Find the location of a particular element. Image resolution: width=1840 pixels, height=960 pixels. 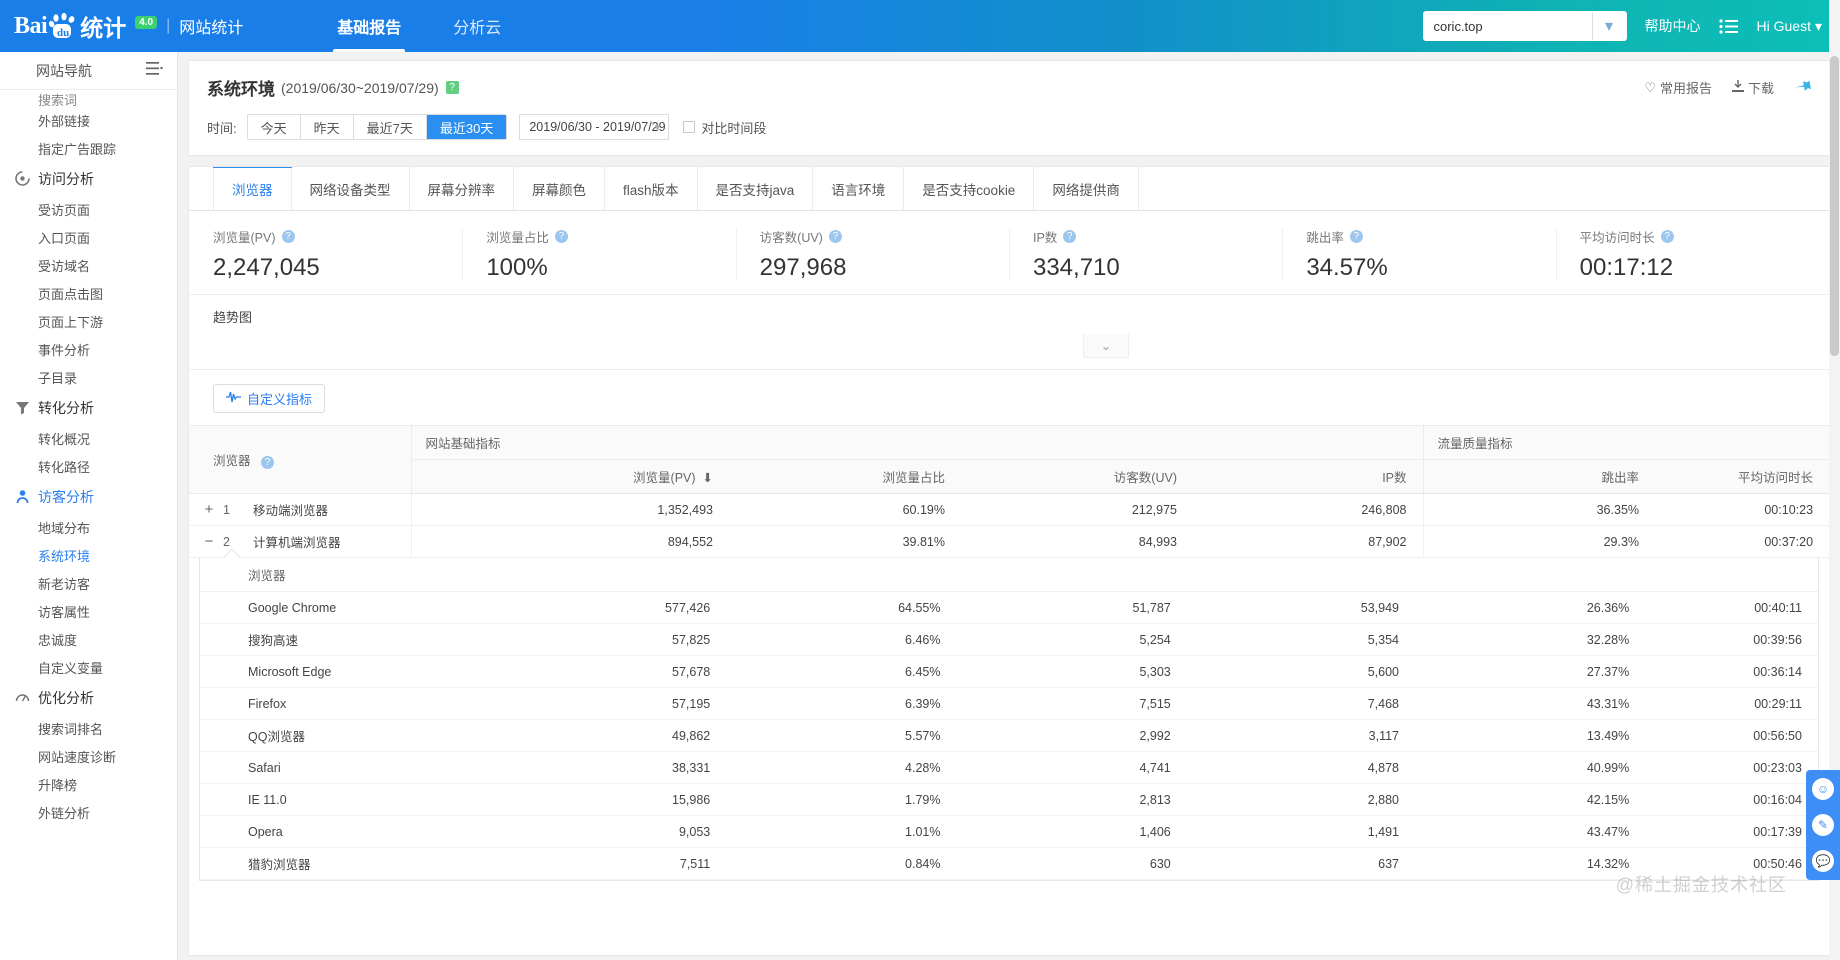

user-menu: Hi Guest ▾ is located at coordinates (1790, 26).